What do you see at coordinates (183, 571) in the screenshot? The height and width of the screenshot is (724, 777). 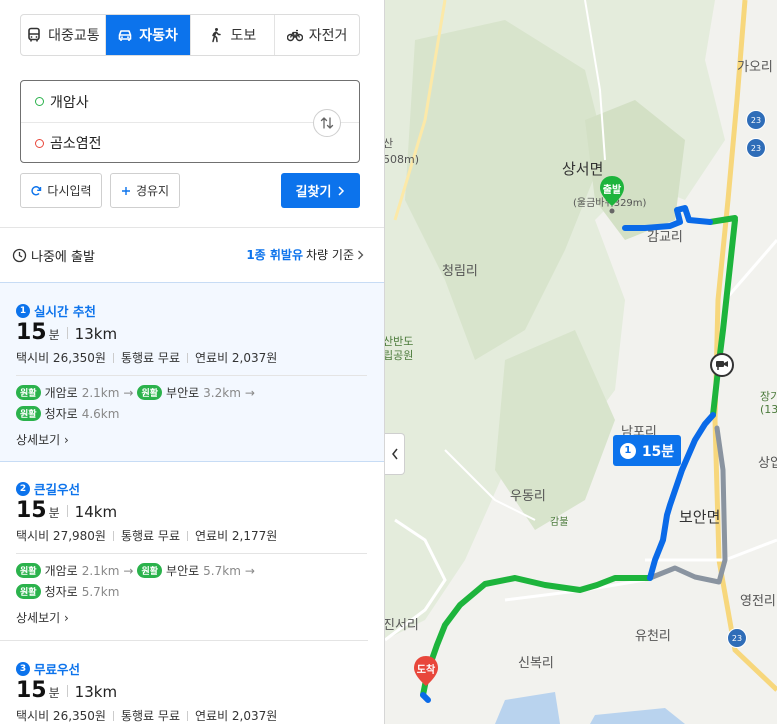 I see `road-name: 부안로` at bounding box center [183, 571].